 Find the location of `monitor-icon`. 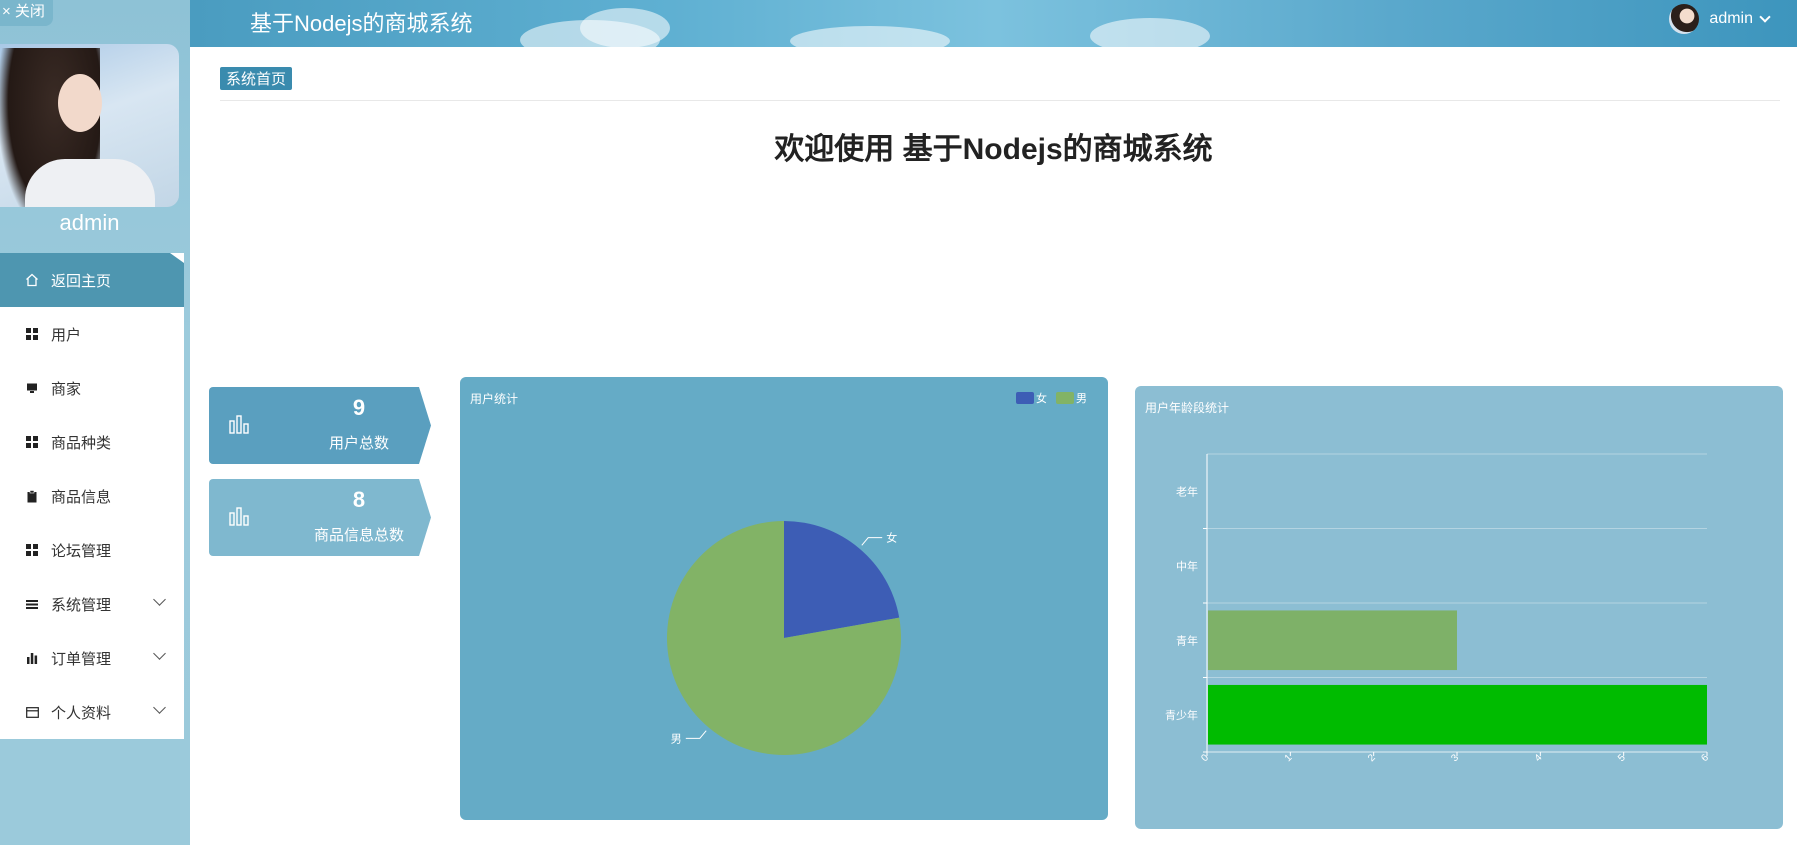

monitor-icon is located at coordinates (32, 388).